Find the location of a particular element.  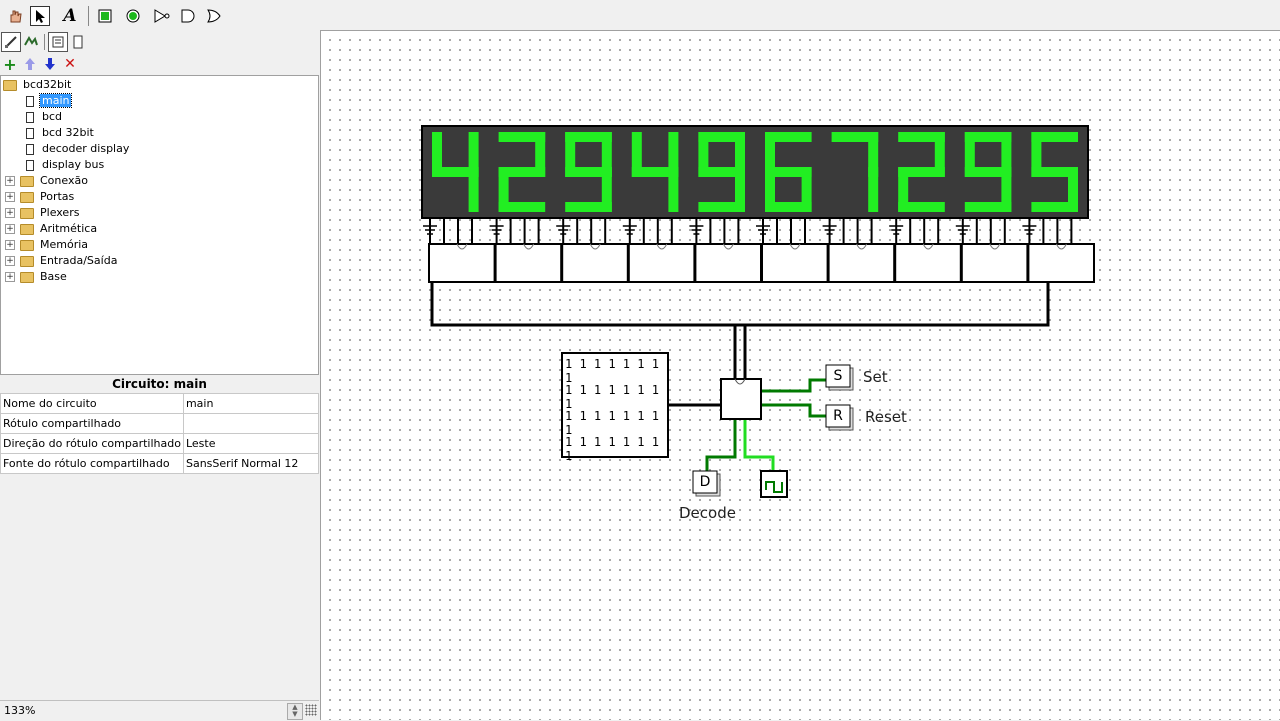

set-button: S is located at coordinates (838, 376).